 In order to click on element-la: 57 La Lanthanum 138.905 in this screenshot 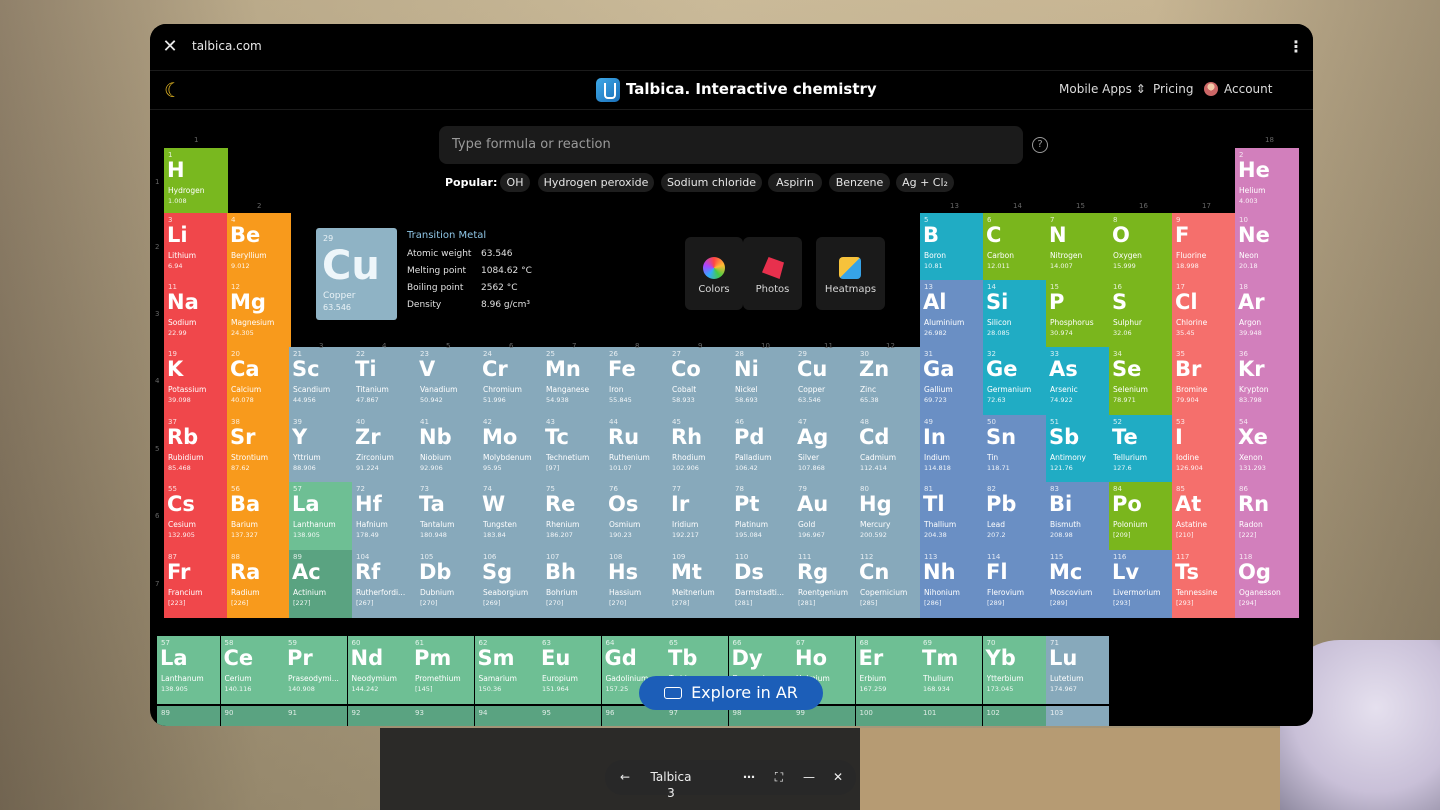, I will do `click(188, 670)`.